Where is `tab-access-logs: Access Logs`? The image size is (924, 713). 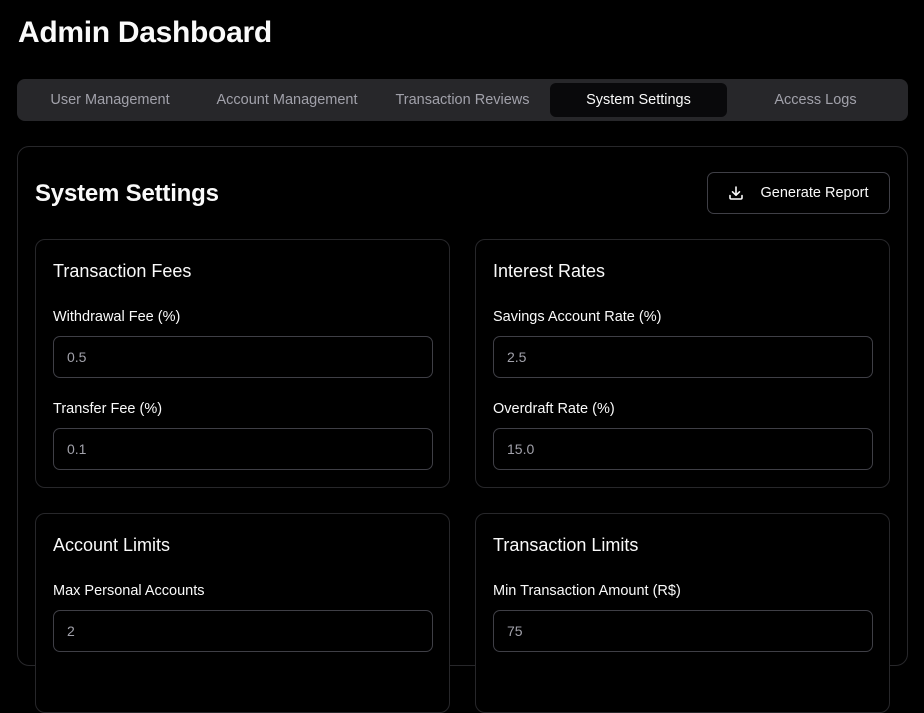
tab-access-logs: Access Logs is located at coordinates (815, 100).